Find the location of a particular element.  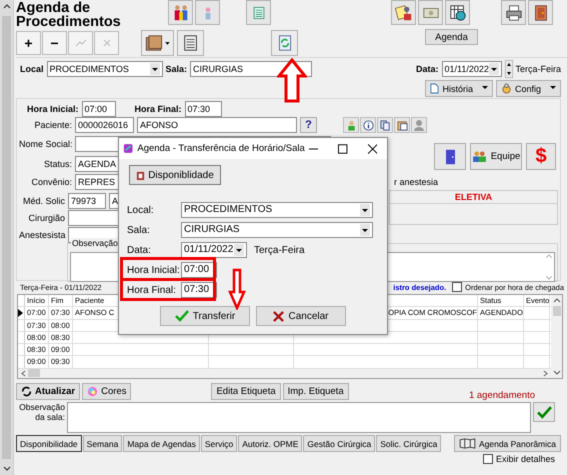

copy-icon is located at coordinates (385, 125).